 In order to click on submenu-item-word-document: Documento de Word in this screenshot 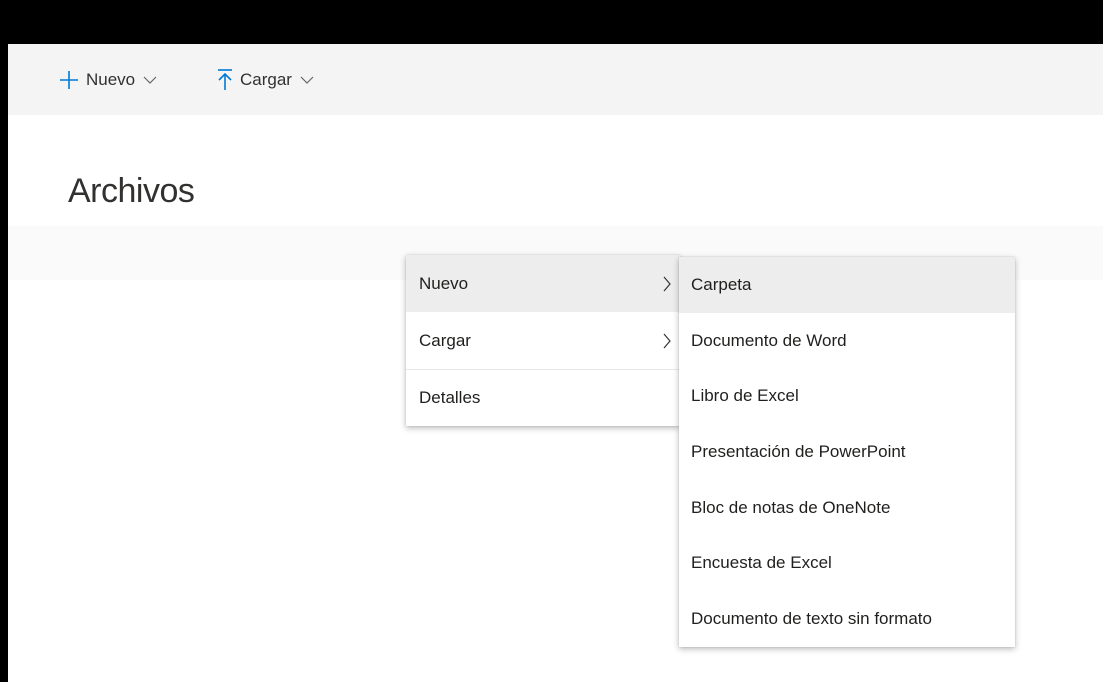, I will do `click(847, 341)`.